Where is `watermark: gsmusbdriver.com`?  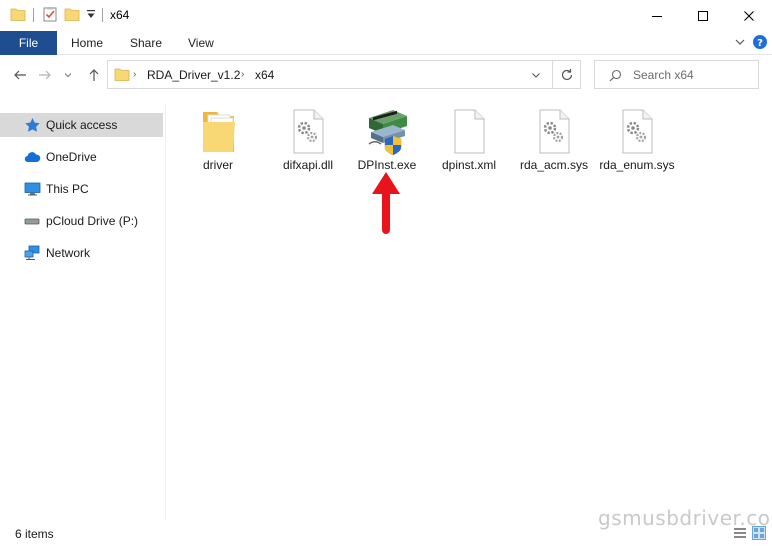 watermark: gsmusbdriver.com is located at coordinates (685, 518).